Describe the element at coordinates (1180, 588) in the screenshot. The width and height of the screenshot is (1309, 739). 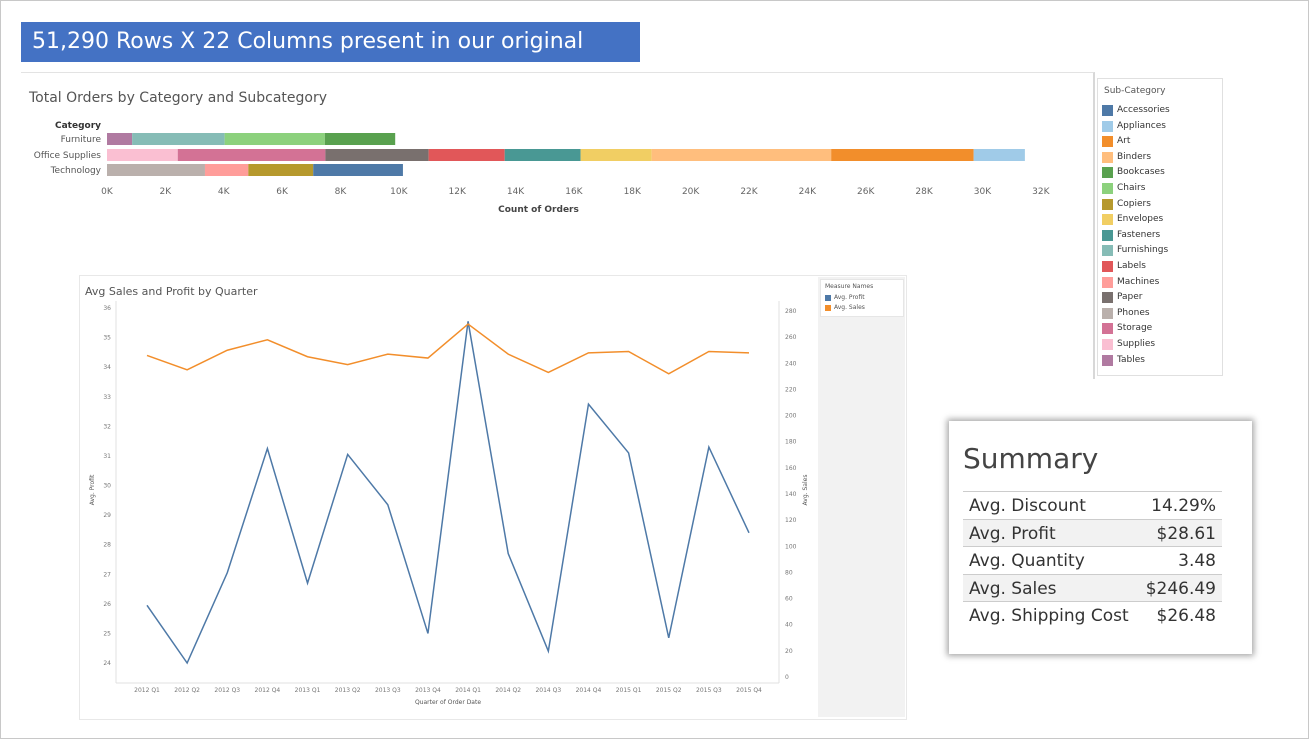
I see `summary-value: $246.49` at that location.